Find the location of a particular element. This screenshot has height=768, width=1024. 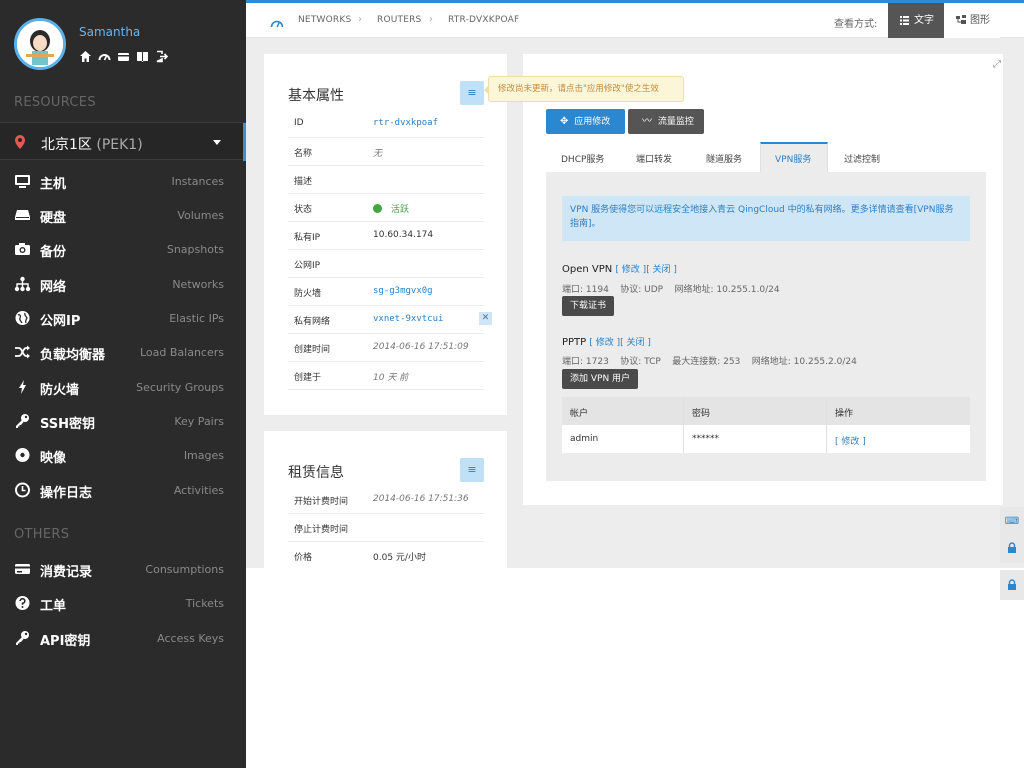

username: Samantha is located at coordinates (109, 32).